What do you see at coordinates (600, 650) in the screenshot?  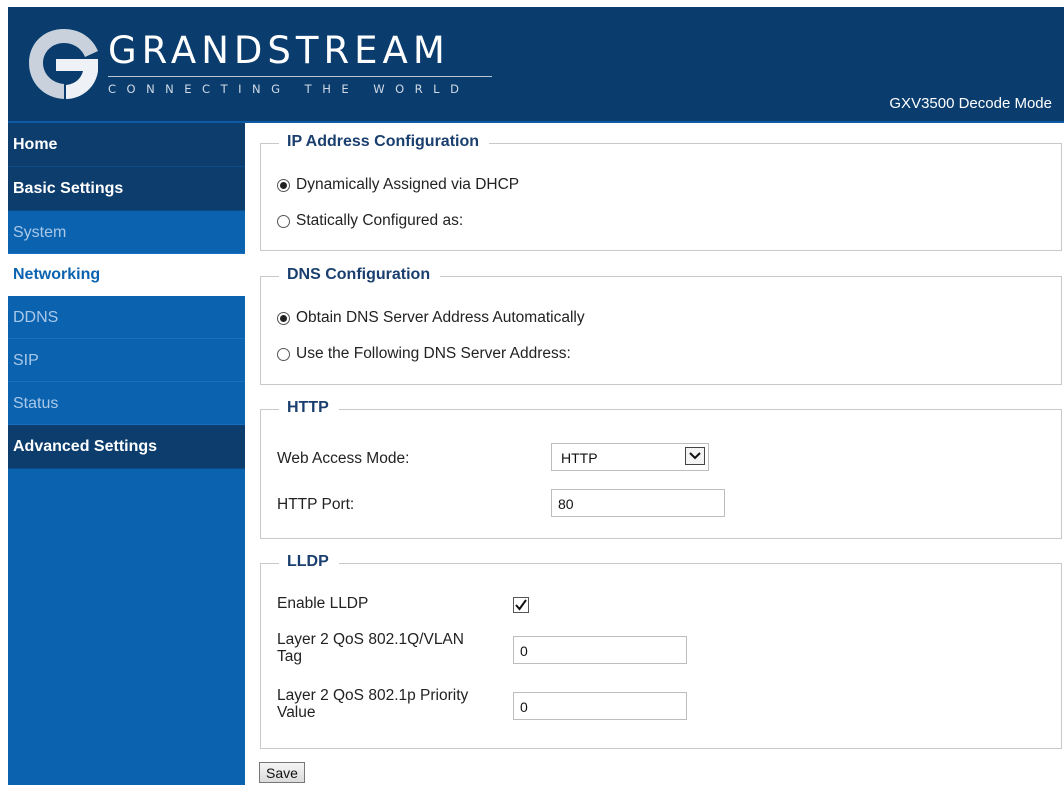 I see `vlan-tag-input: 0` at bounding box center [600, 650].